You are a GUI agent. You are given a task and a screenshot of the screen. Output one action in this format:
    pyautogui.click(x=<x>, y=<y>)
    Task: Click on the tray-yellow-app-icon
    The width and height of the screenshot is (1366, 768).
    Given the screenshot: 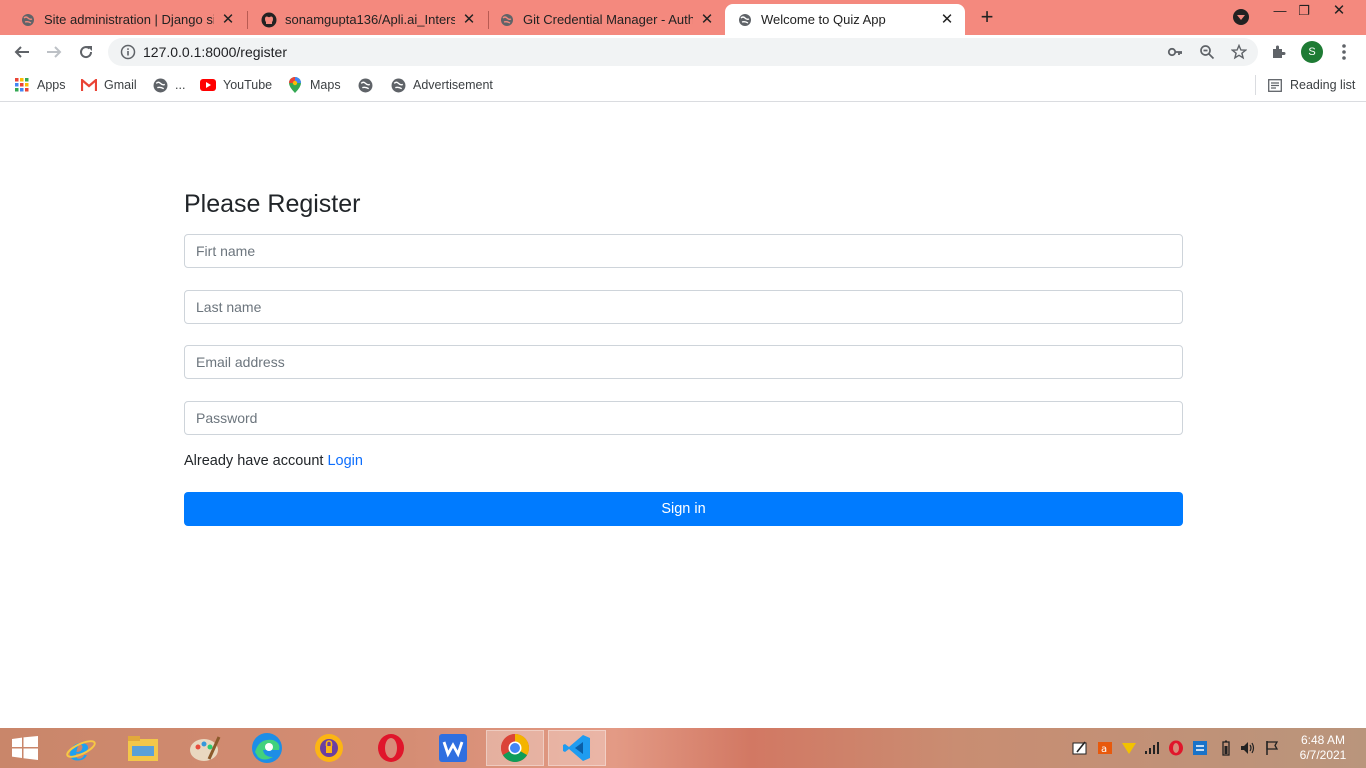 What is the action you would take?
    pyautogui.click(x=1129, y=748)
    